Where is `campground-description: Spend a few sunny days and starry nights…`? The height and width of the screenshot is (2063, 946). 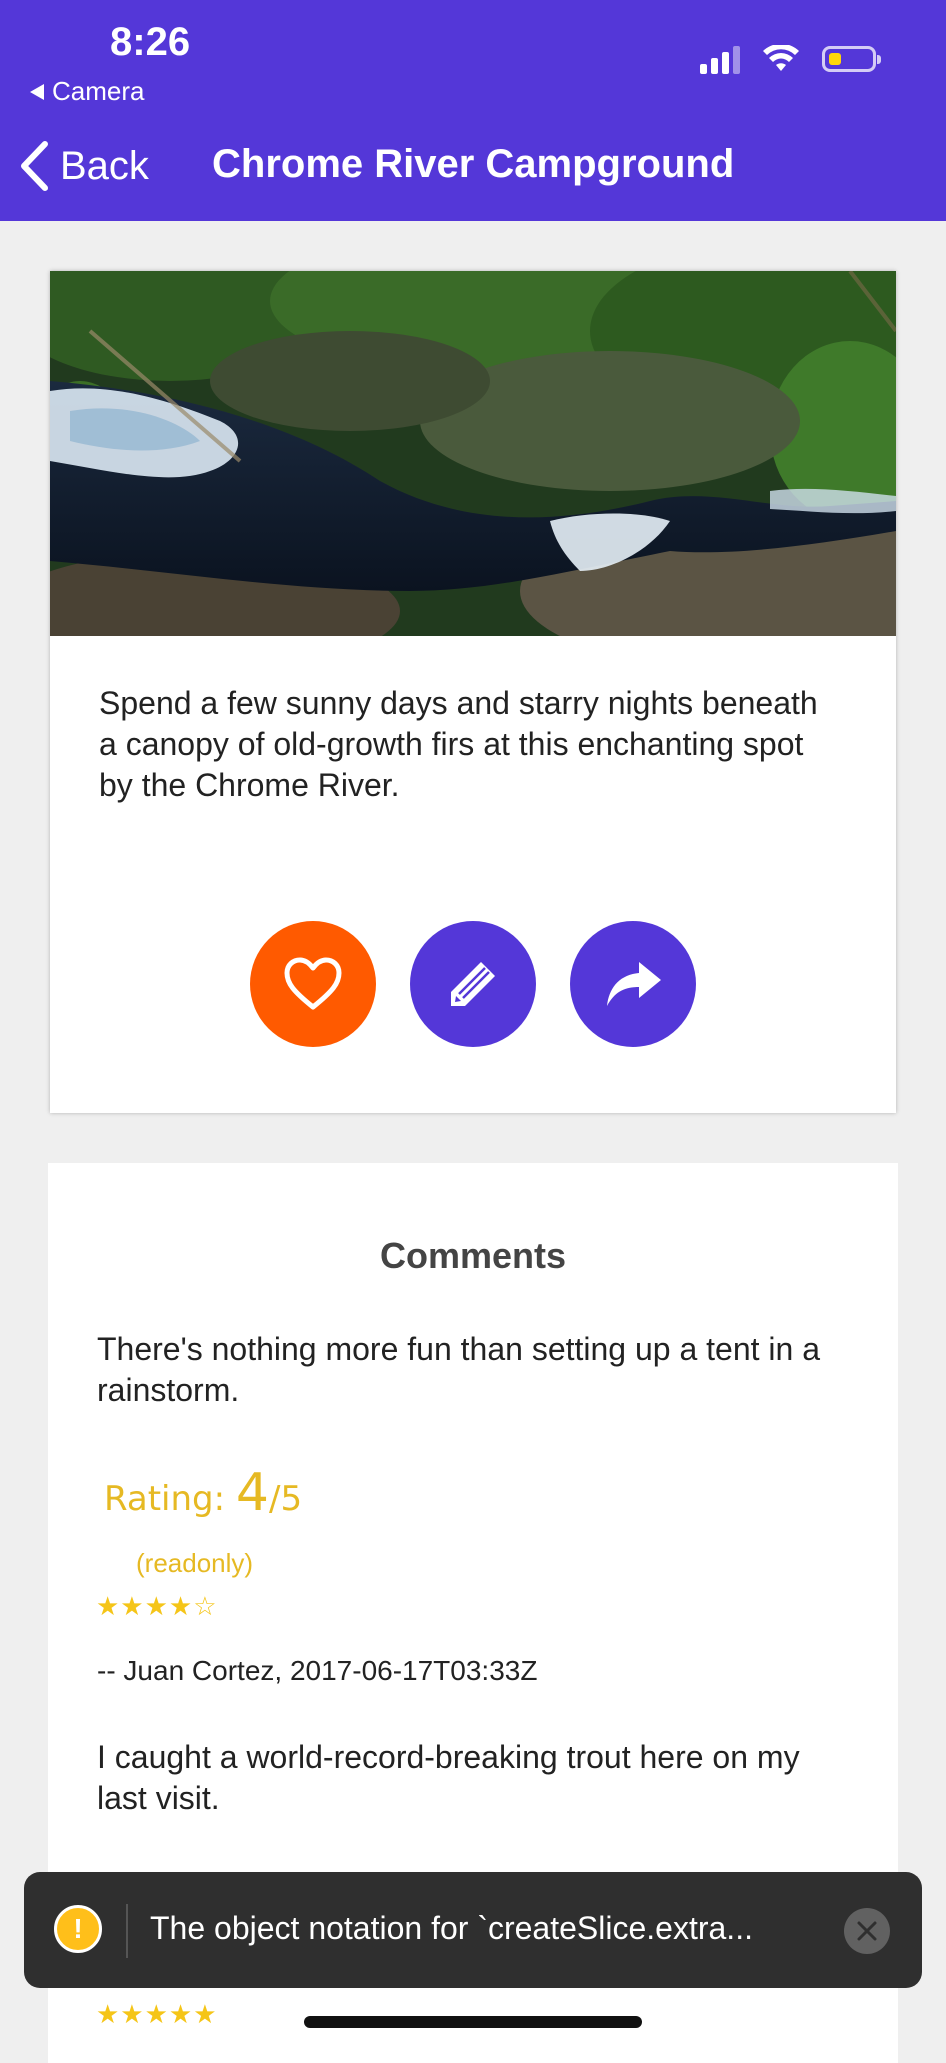 campground-description: Spend a few sunny days and starry nights… is located at coordinates (458, 744).